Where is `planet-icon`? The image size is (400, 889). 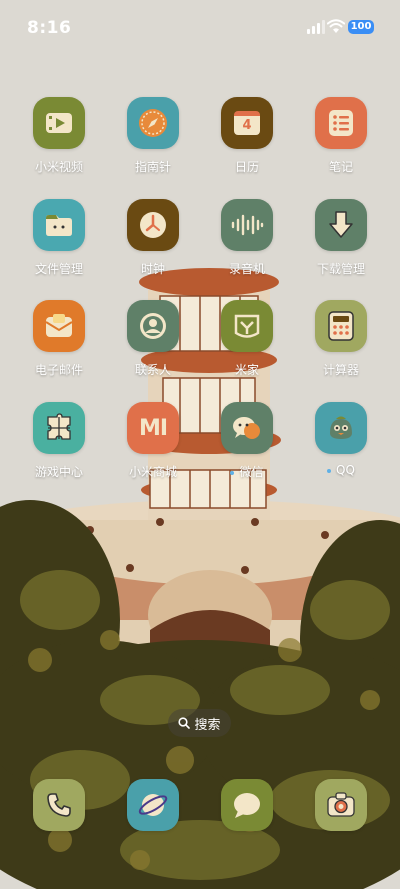 planet-icon is located at coordinates (153, 805).